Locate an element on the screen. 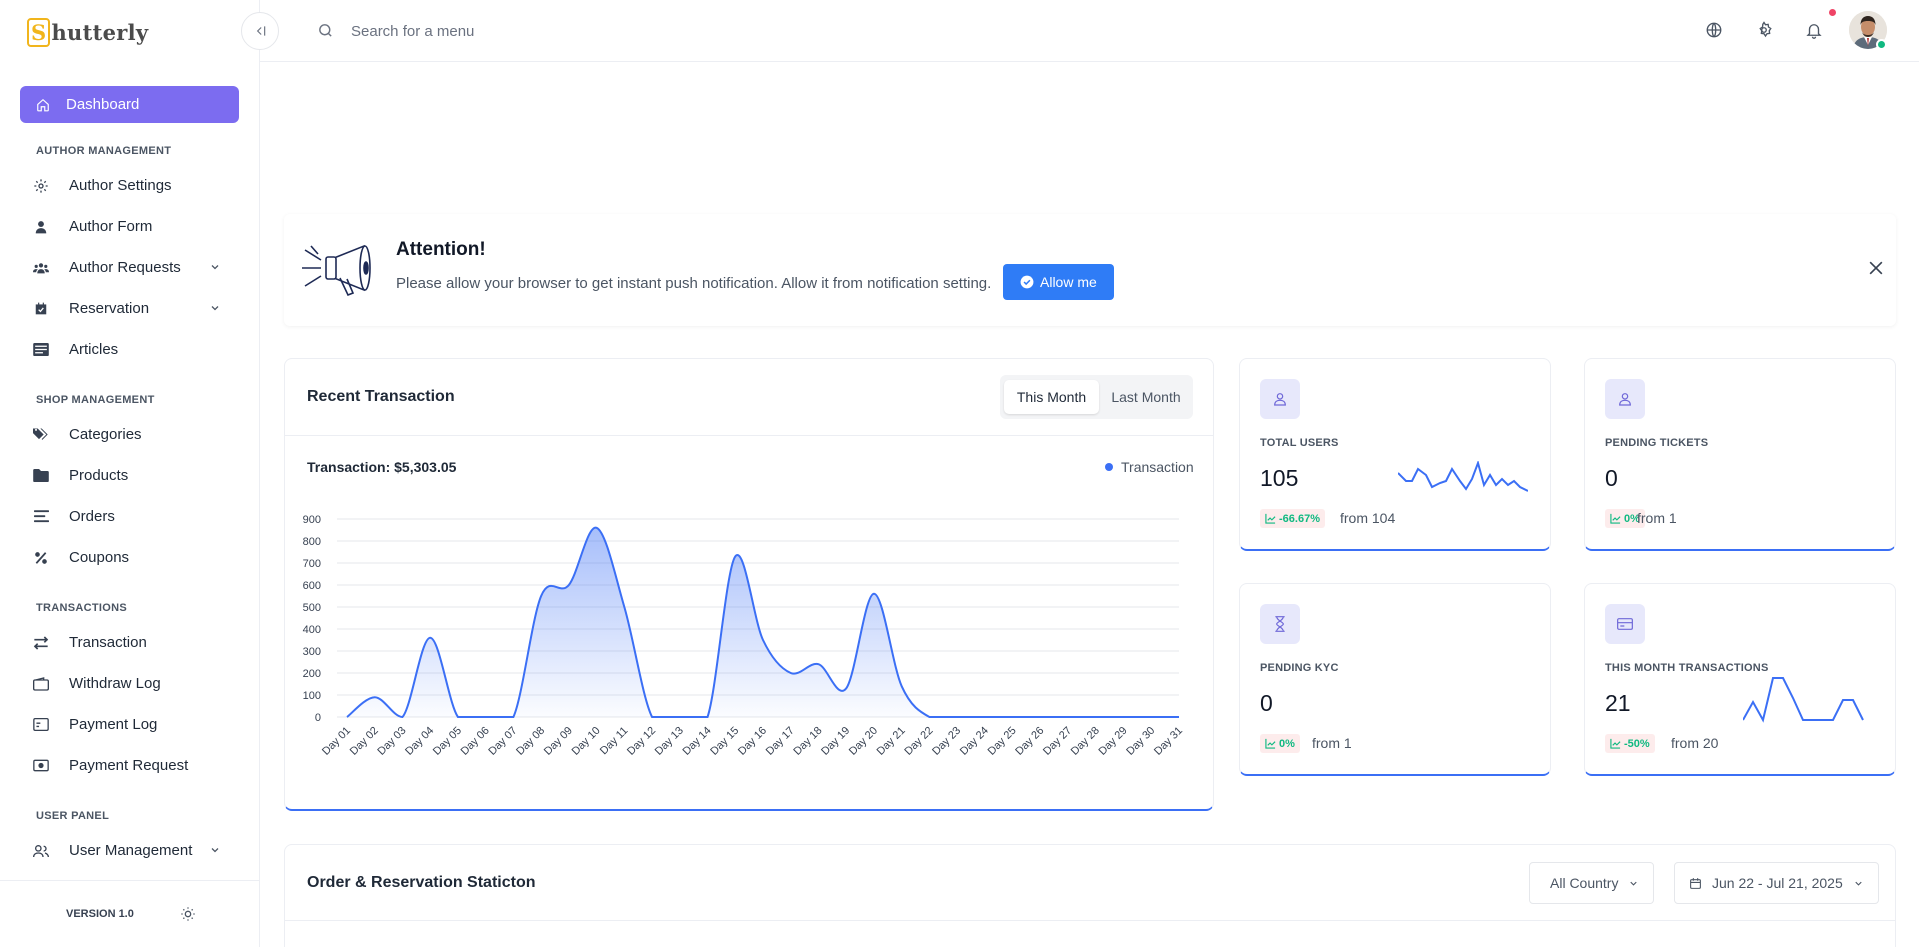 Image resolution: width=1919 pixels, height=947 pixels. sidebar-item-label: Author Requests is located at coordinates (125, 267).